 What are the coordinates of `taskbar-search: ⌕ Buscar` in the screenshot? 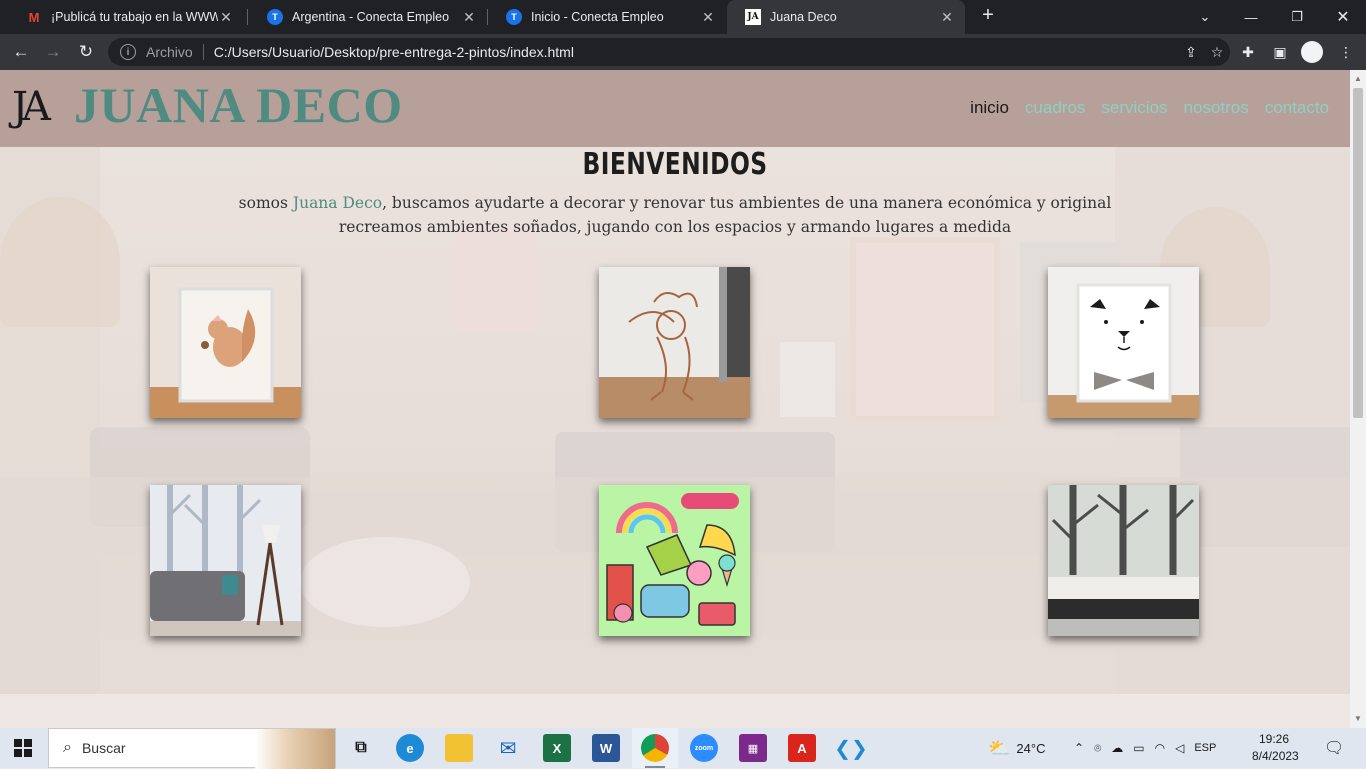 It's located at (192, 748).